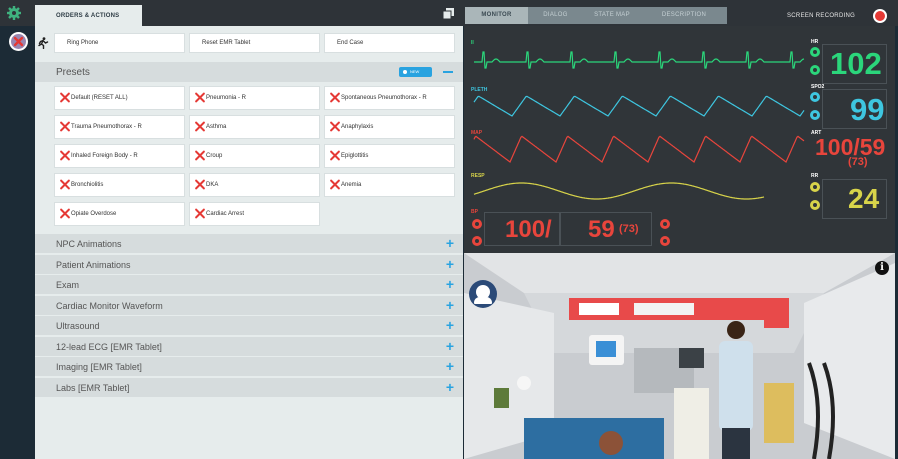  Describe the element at coordinates (477, 241) in the screenshot. I see `bp-sys-down-button` at that location.